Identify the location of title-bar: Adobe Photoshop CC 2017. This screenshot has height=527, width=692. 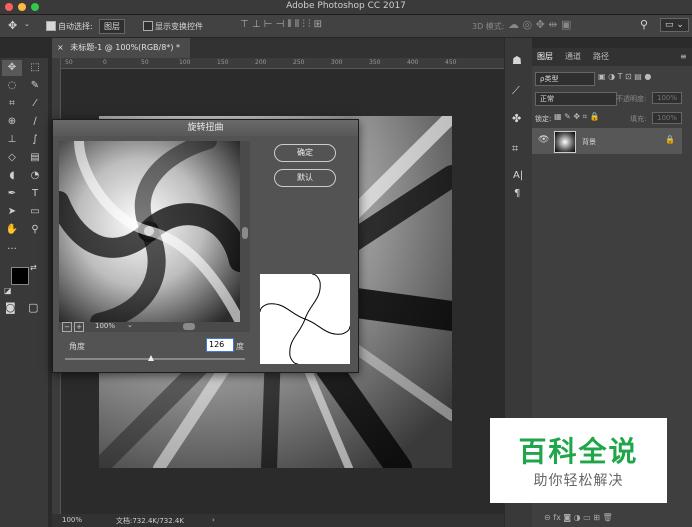
(346, 7).